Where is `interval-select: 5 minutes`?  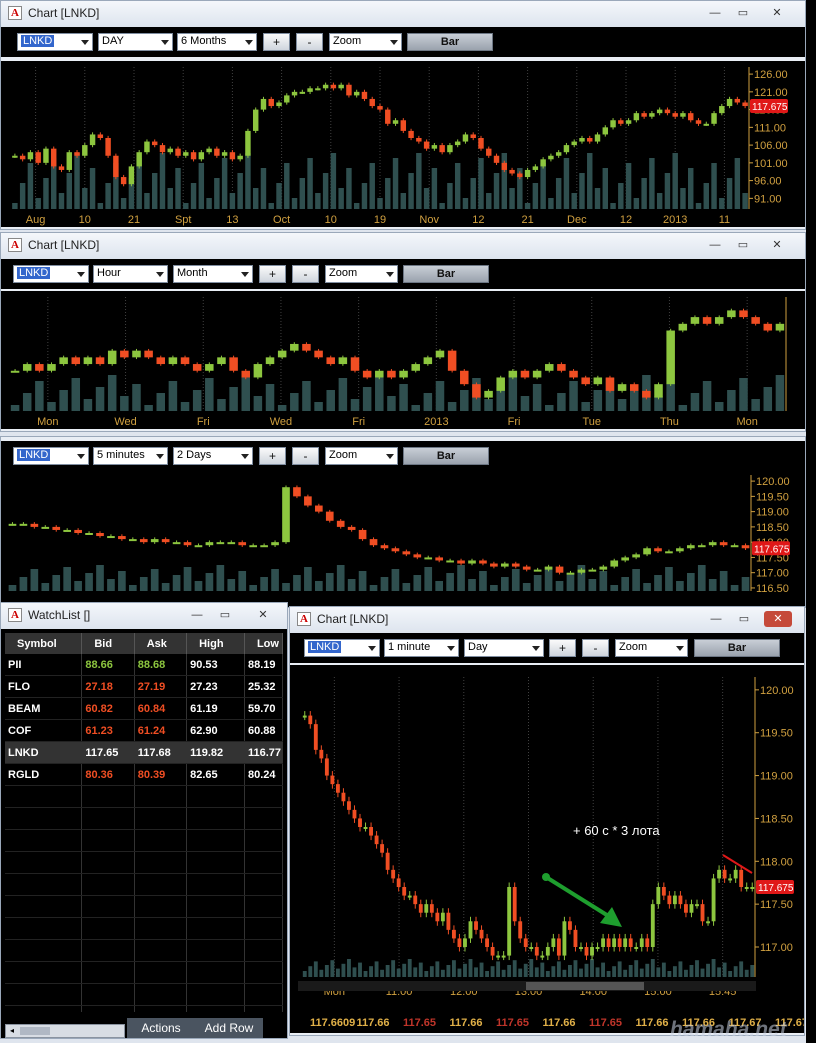 interval-select: 5 minutes is located at coordinates (130, 456).